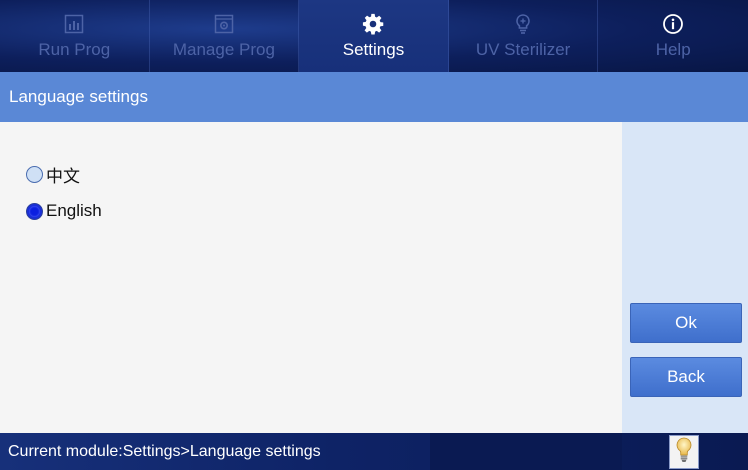  I want to click on tab-settings: Settings, so click(374, 36).